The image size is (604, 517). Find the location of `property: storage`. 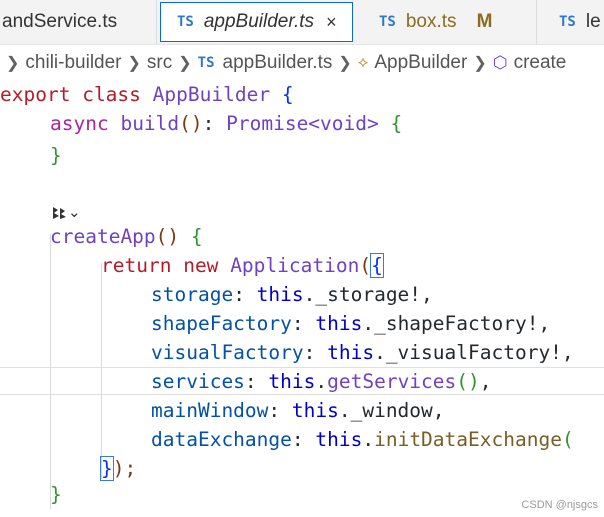

property: storage is located at coordinates (192, 294).